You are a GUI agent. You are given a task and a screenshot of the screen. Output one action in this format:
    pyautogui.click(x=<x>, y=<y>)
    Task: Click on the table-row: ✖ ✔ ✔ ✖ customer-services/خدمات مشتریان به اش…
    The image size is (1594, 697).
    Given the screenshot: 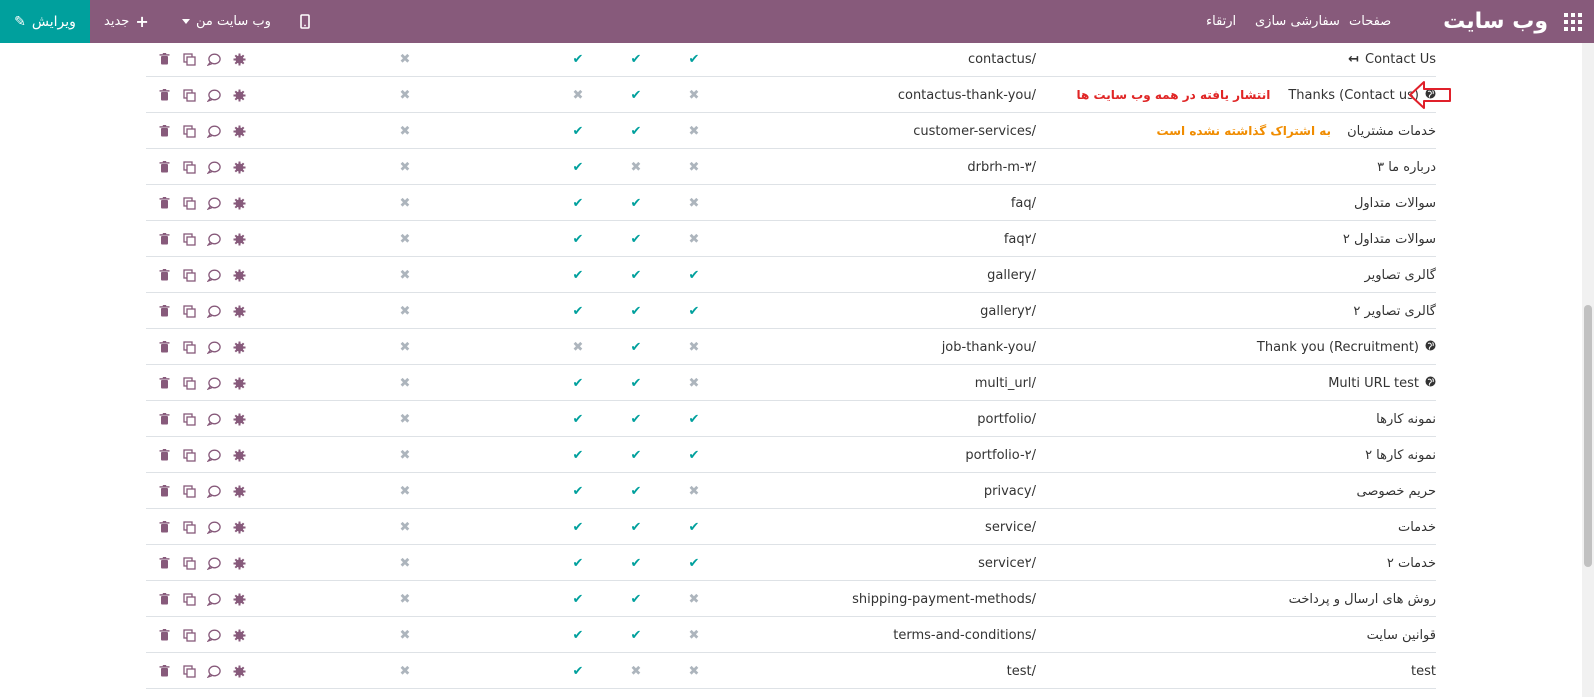 What is the action you would take?
    pyautogui.click(x=791, y=131)
    